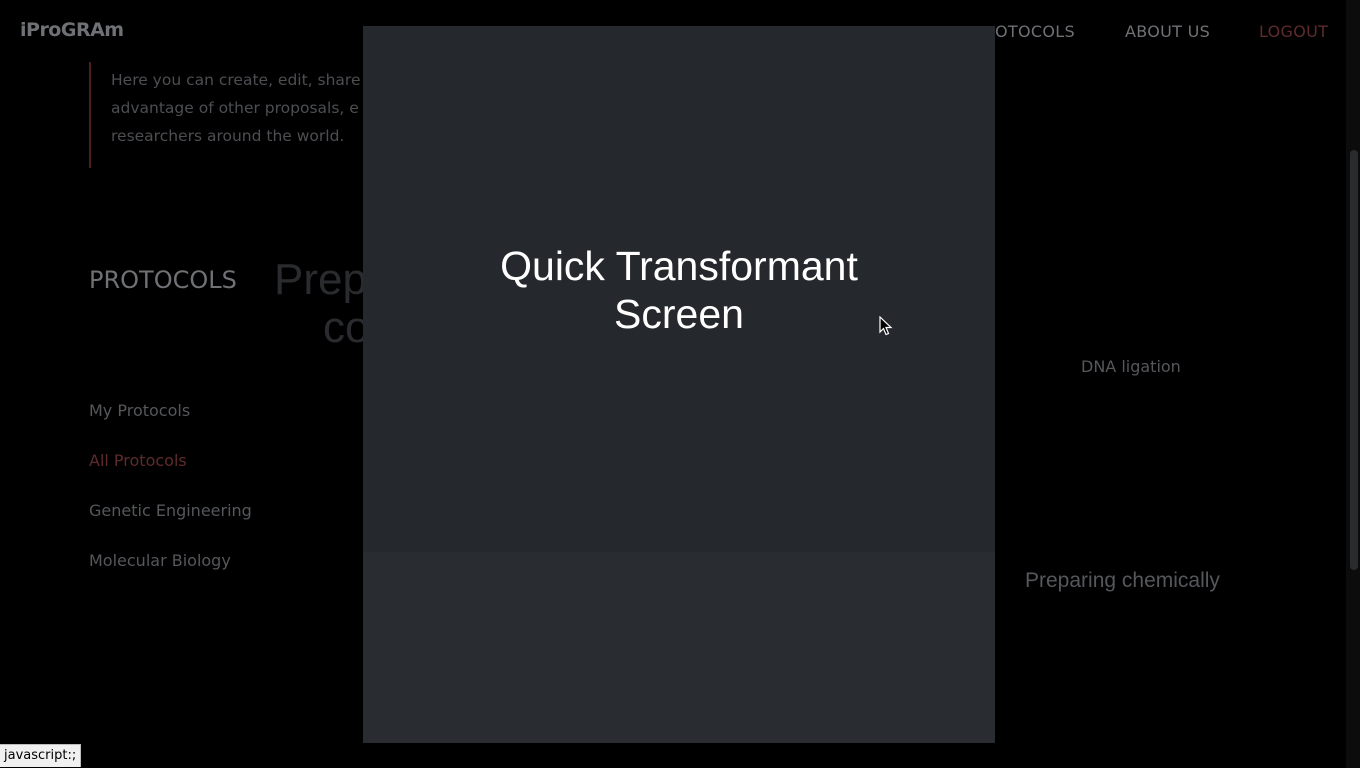  Describe the element at coordinates (138, 460) in the screenshot. I see `sidebar-item-all-protocols: All Protocols` at that location.